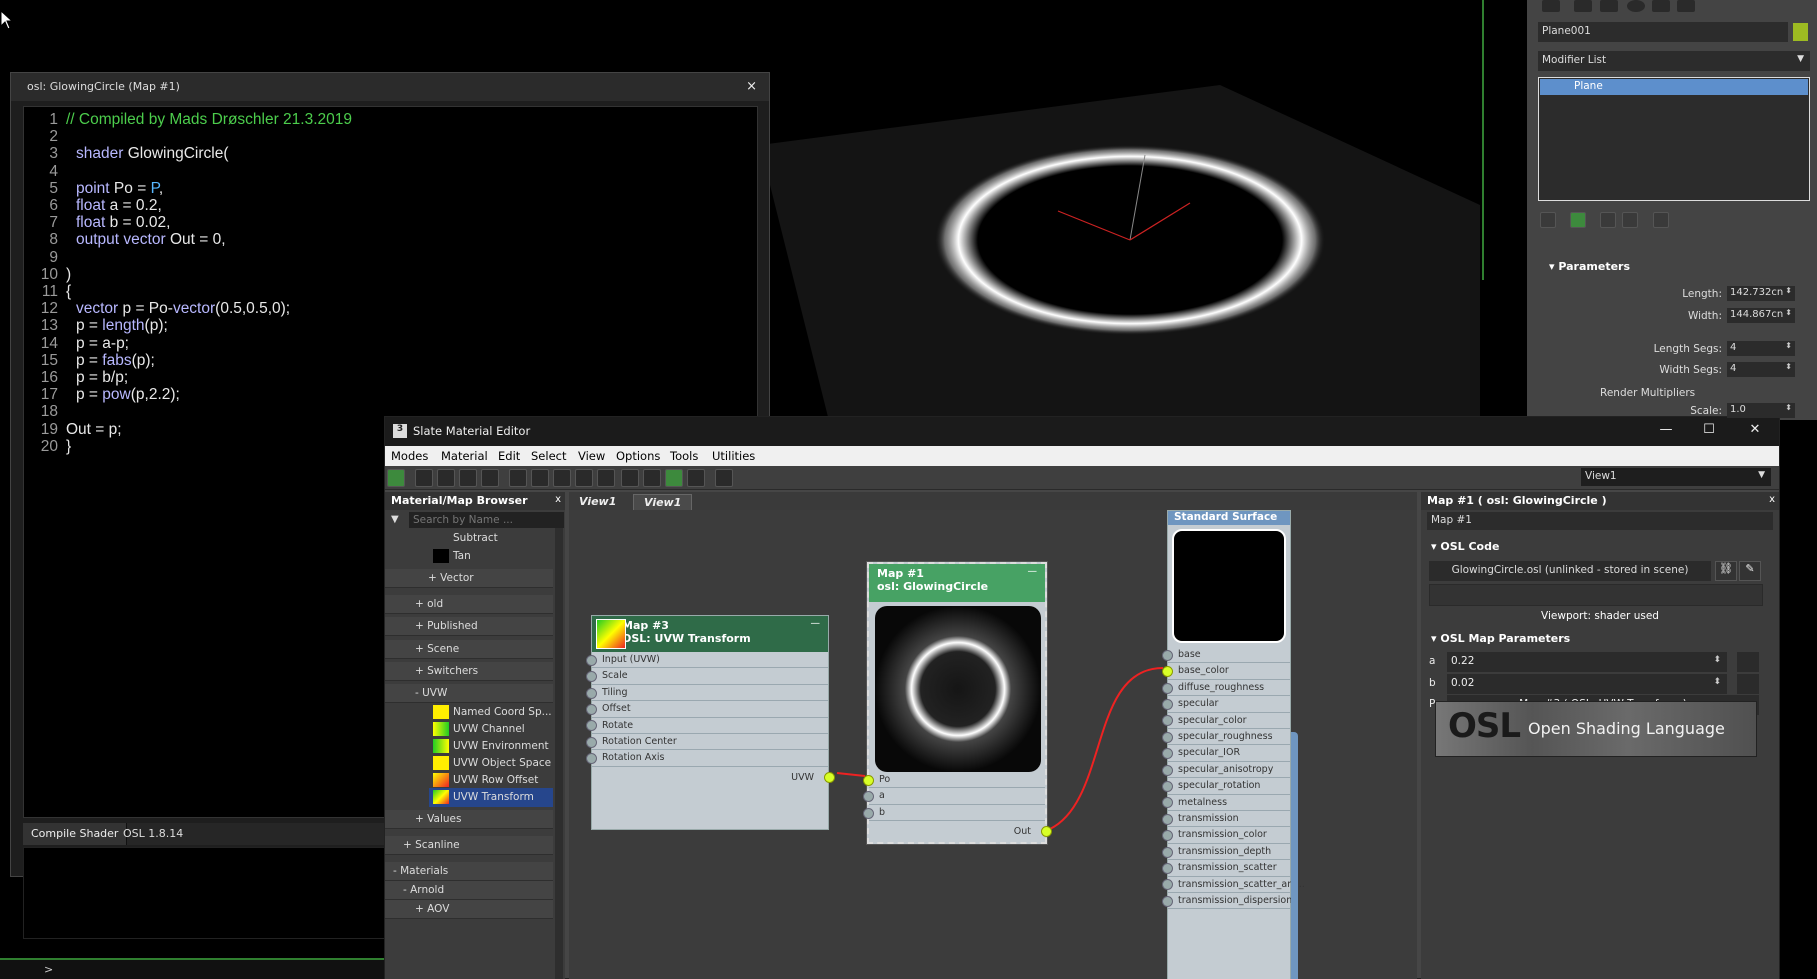 Image resolution: width=1817 pixels, height=979 pixels. Describe the element at coordinates (559, 753) in the screenshot. I see `browser-scrollbar` at that location.